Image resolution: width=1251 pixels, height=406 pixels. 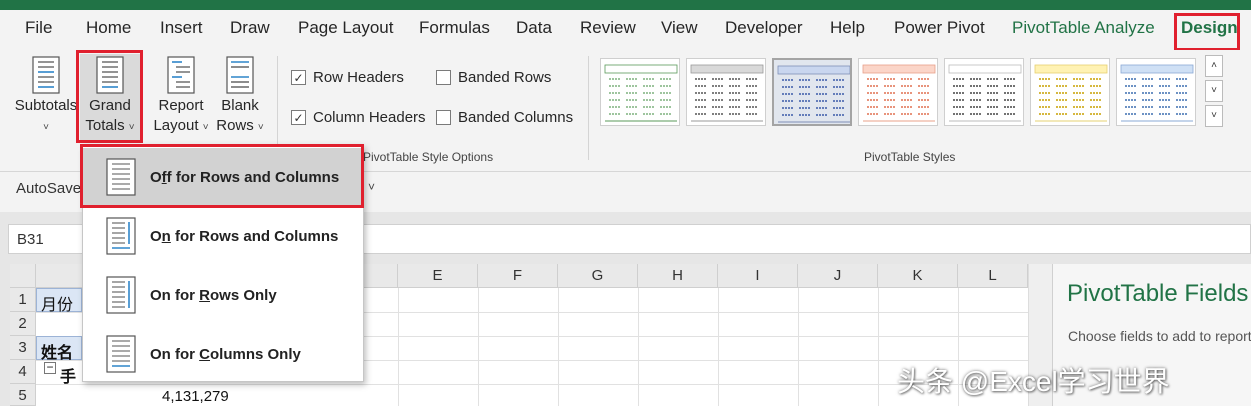 I want to click on blank-rows-icon, so click(x=240, y=75).